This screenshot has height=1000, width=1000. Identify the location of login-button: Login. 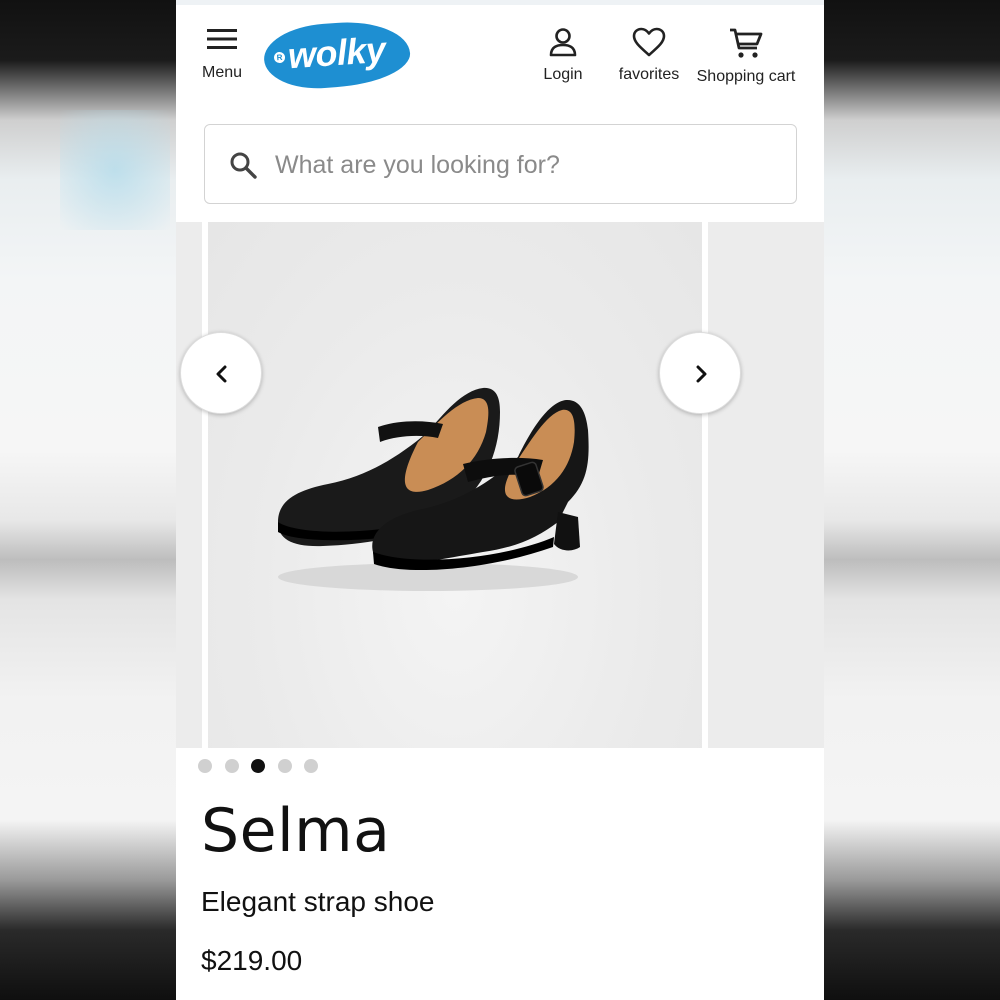
(563, 55).